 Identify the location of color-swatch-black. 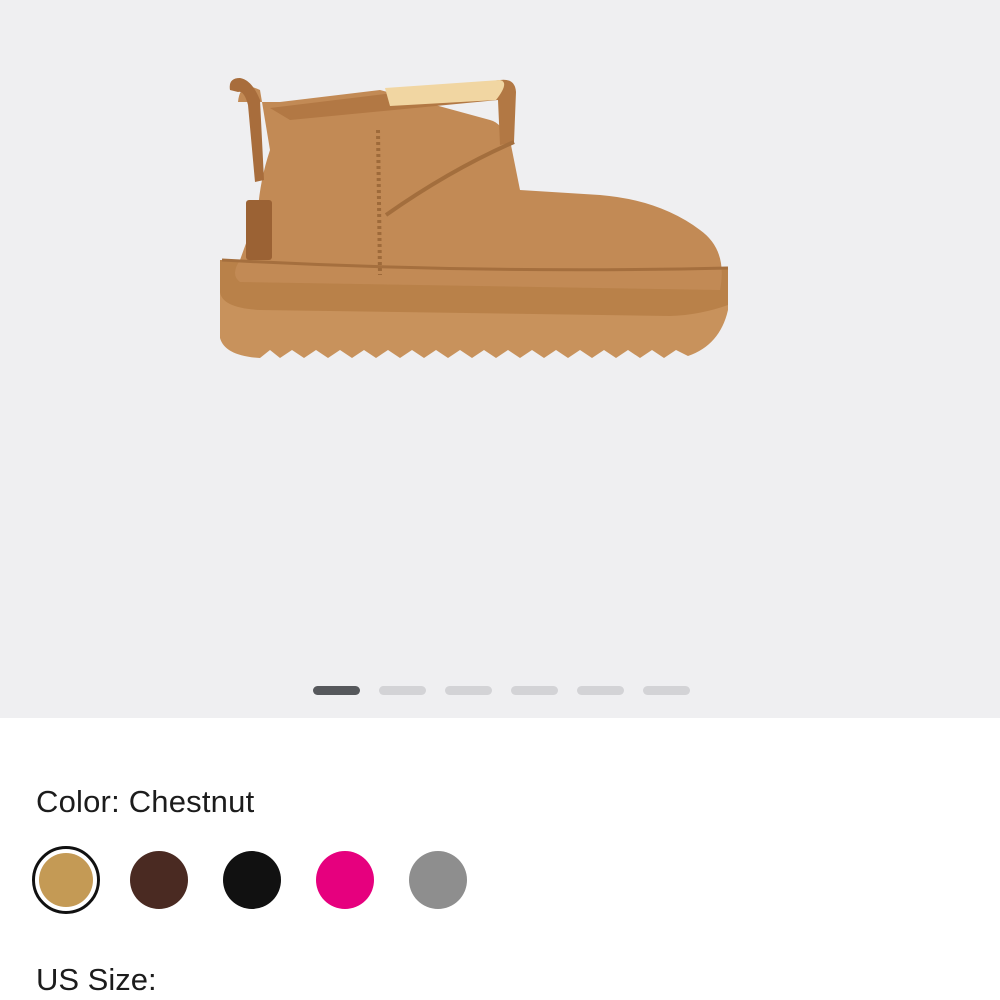
(252, 880).